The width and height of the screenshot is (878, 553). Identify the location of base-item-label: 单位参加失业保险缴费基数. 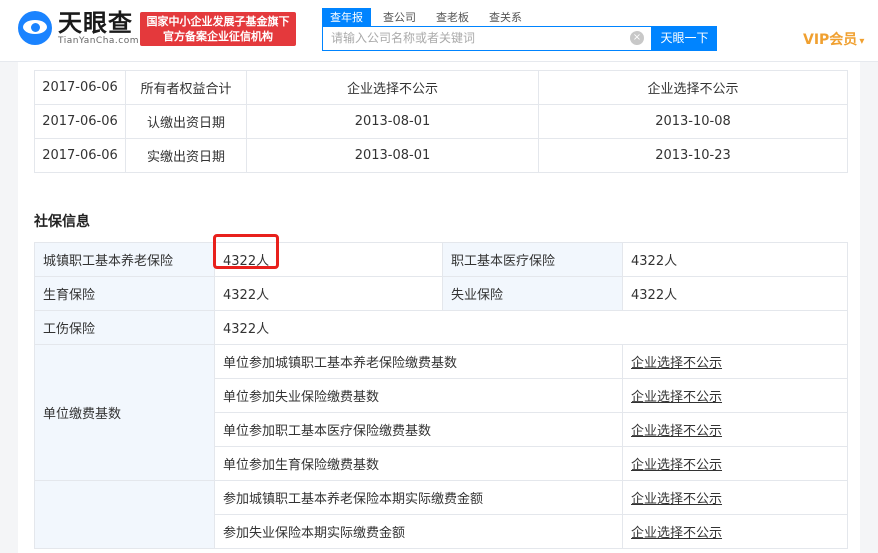
(418, 395).